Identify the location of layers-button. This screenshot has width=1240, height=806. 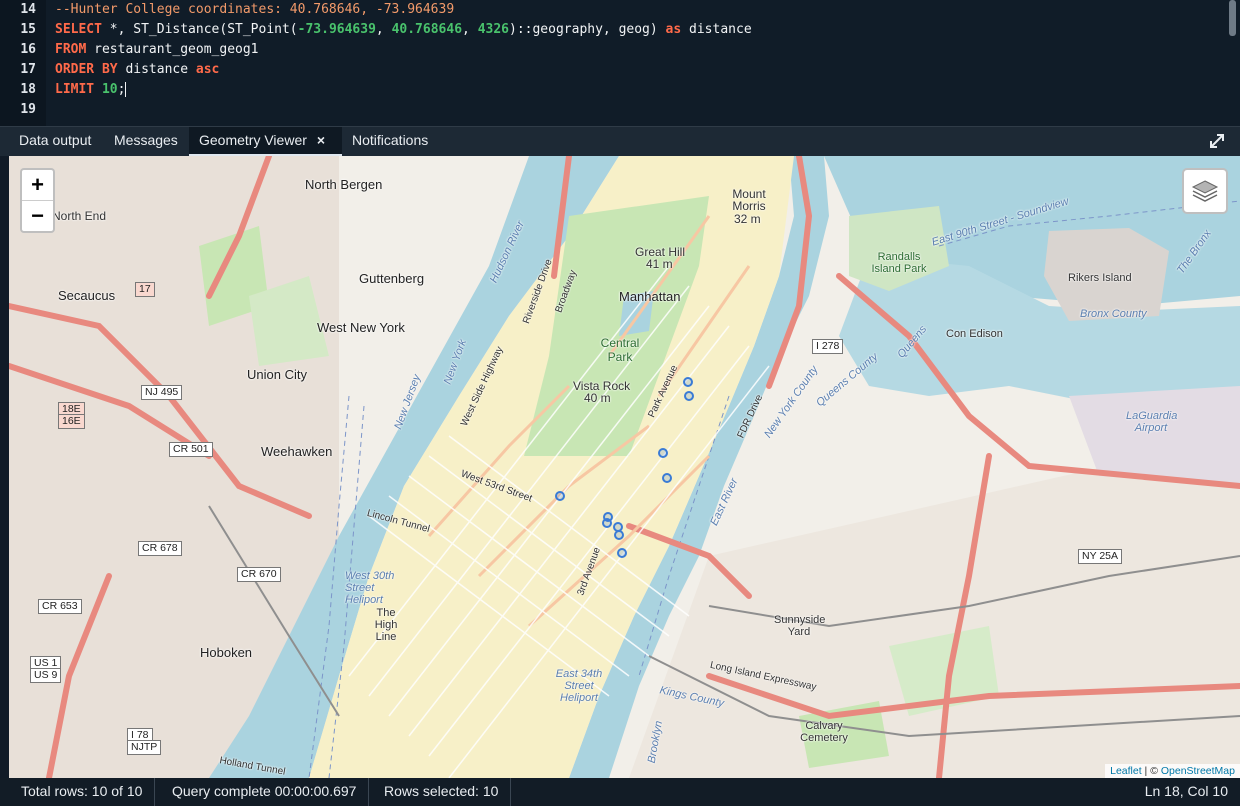
(1205, 191).